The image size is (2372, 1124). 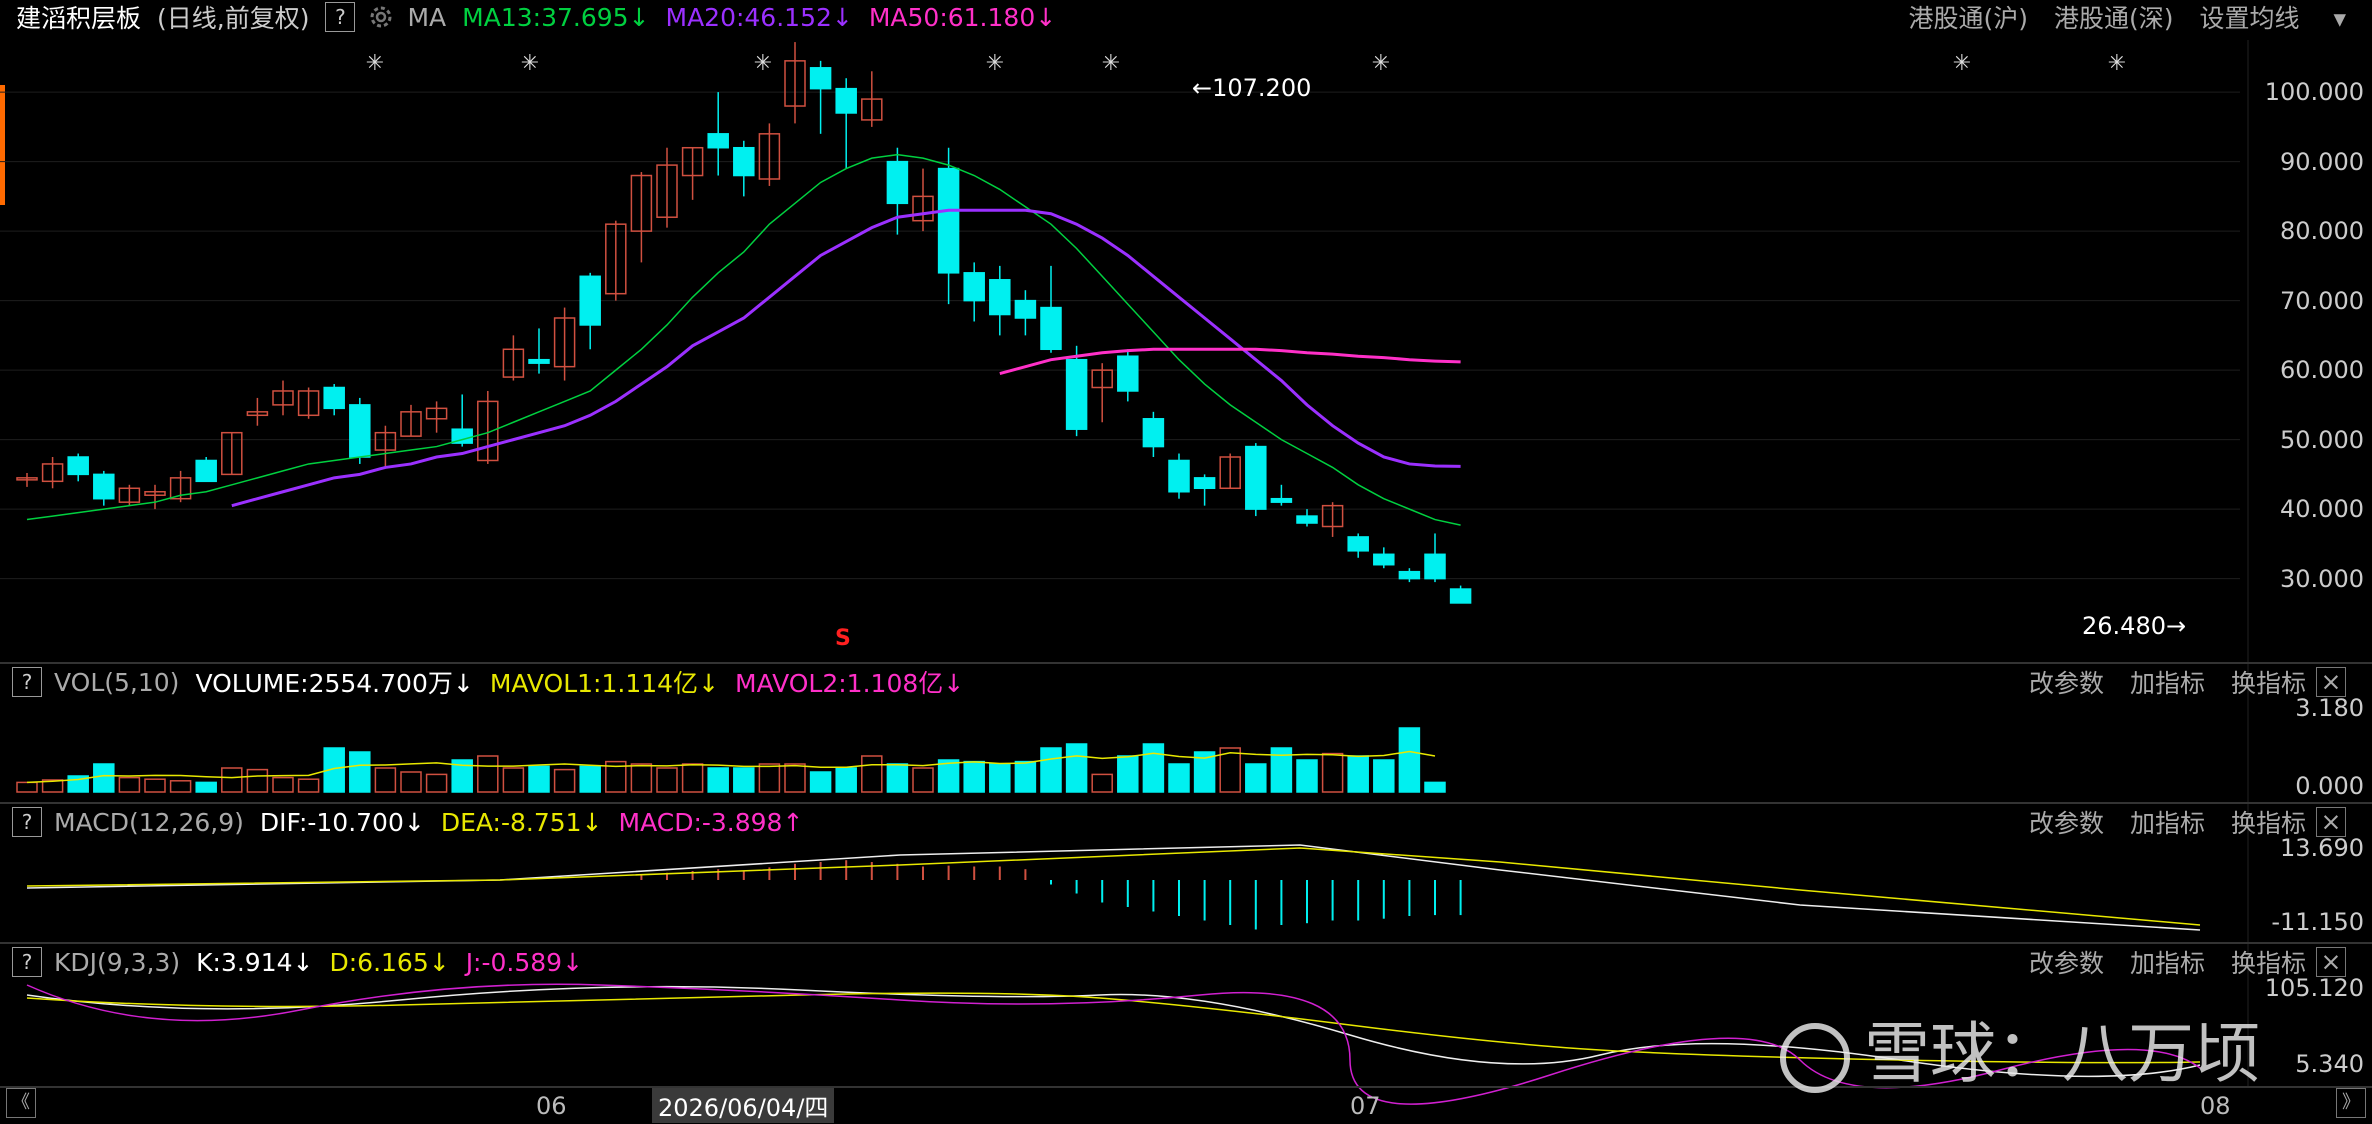 What do you see at coordinates (521, 822) in the screenshot?
I see `macd-dea: DEA:-8.751↓` at bounding box center [521, 822].